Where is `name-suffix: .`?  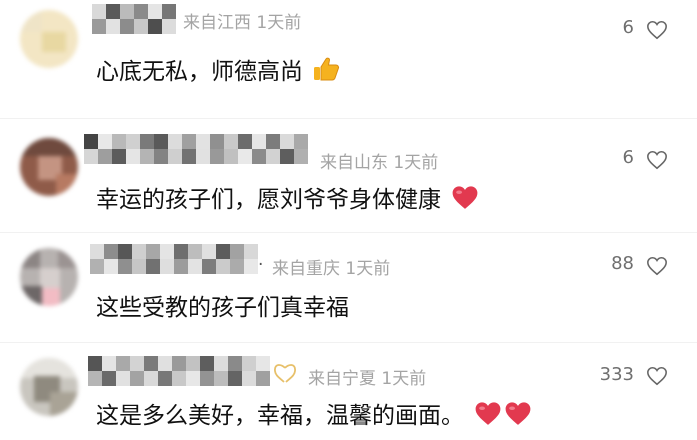
name-suffix: . is located at coordinates (261, 260).